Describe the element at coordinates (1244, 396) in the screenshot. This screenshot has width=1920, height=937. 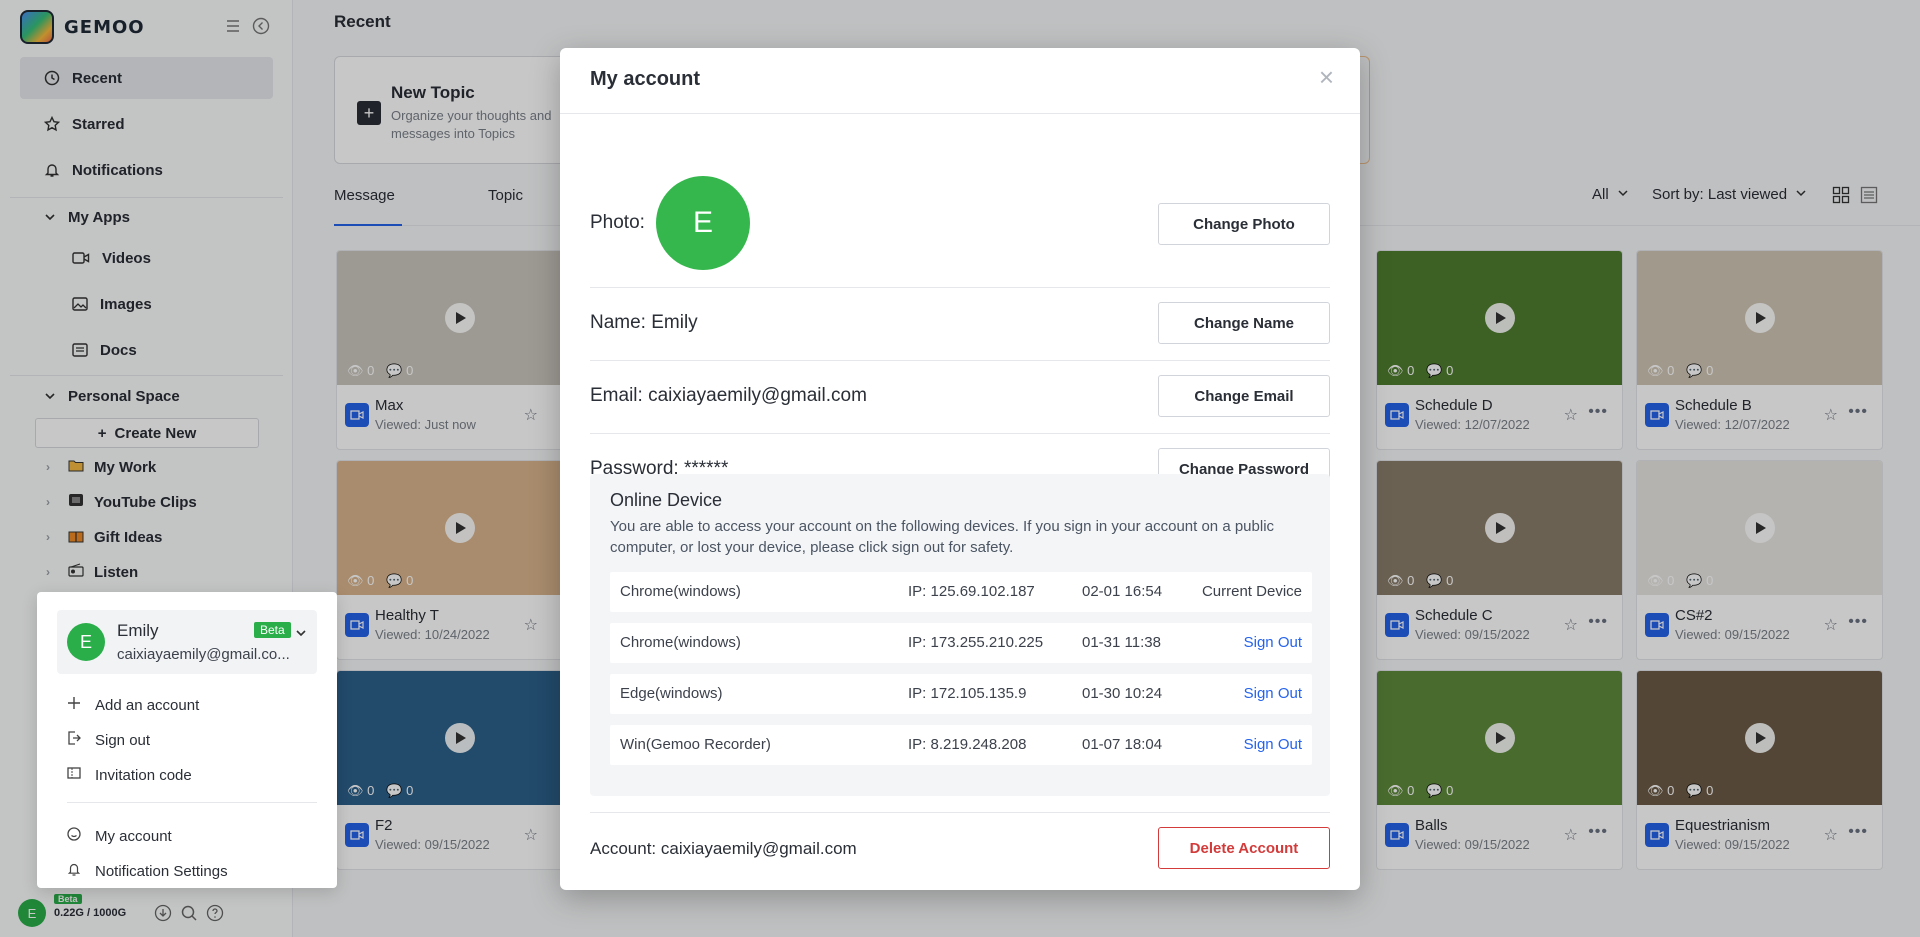
I see `change-email-button: Change Email` at that location.